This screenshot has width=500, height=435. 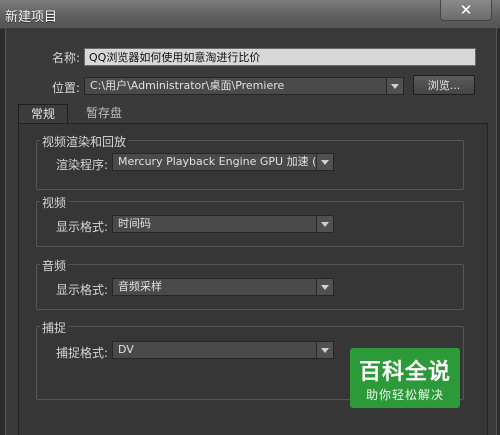 I want to click on tab-scratch-disks: 暂存盘, so click(x=104, y=114).